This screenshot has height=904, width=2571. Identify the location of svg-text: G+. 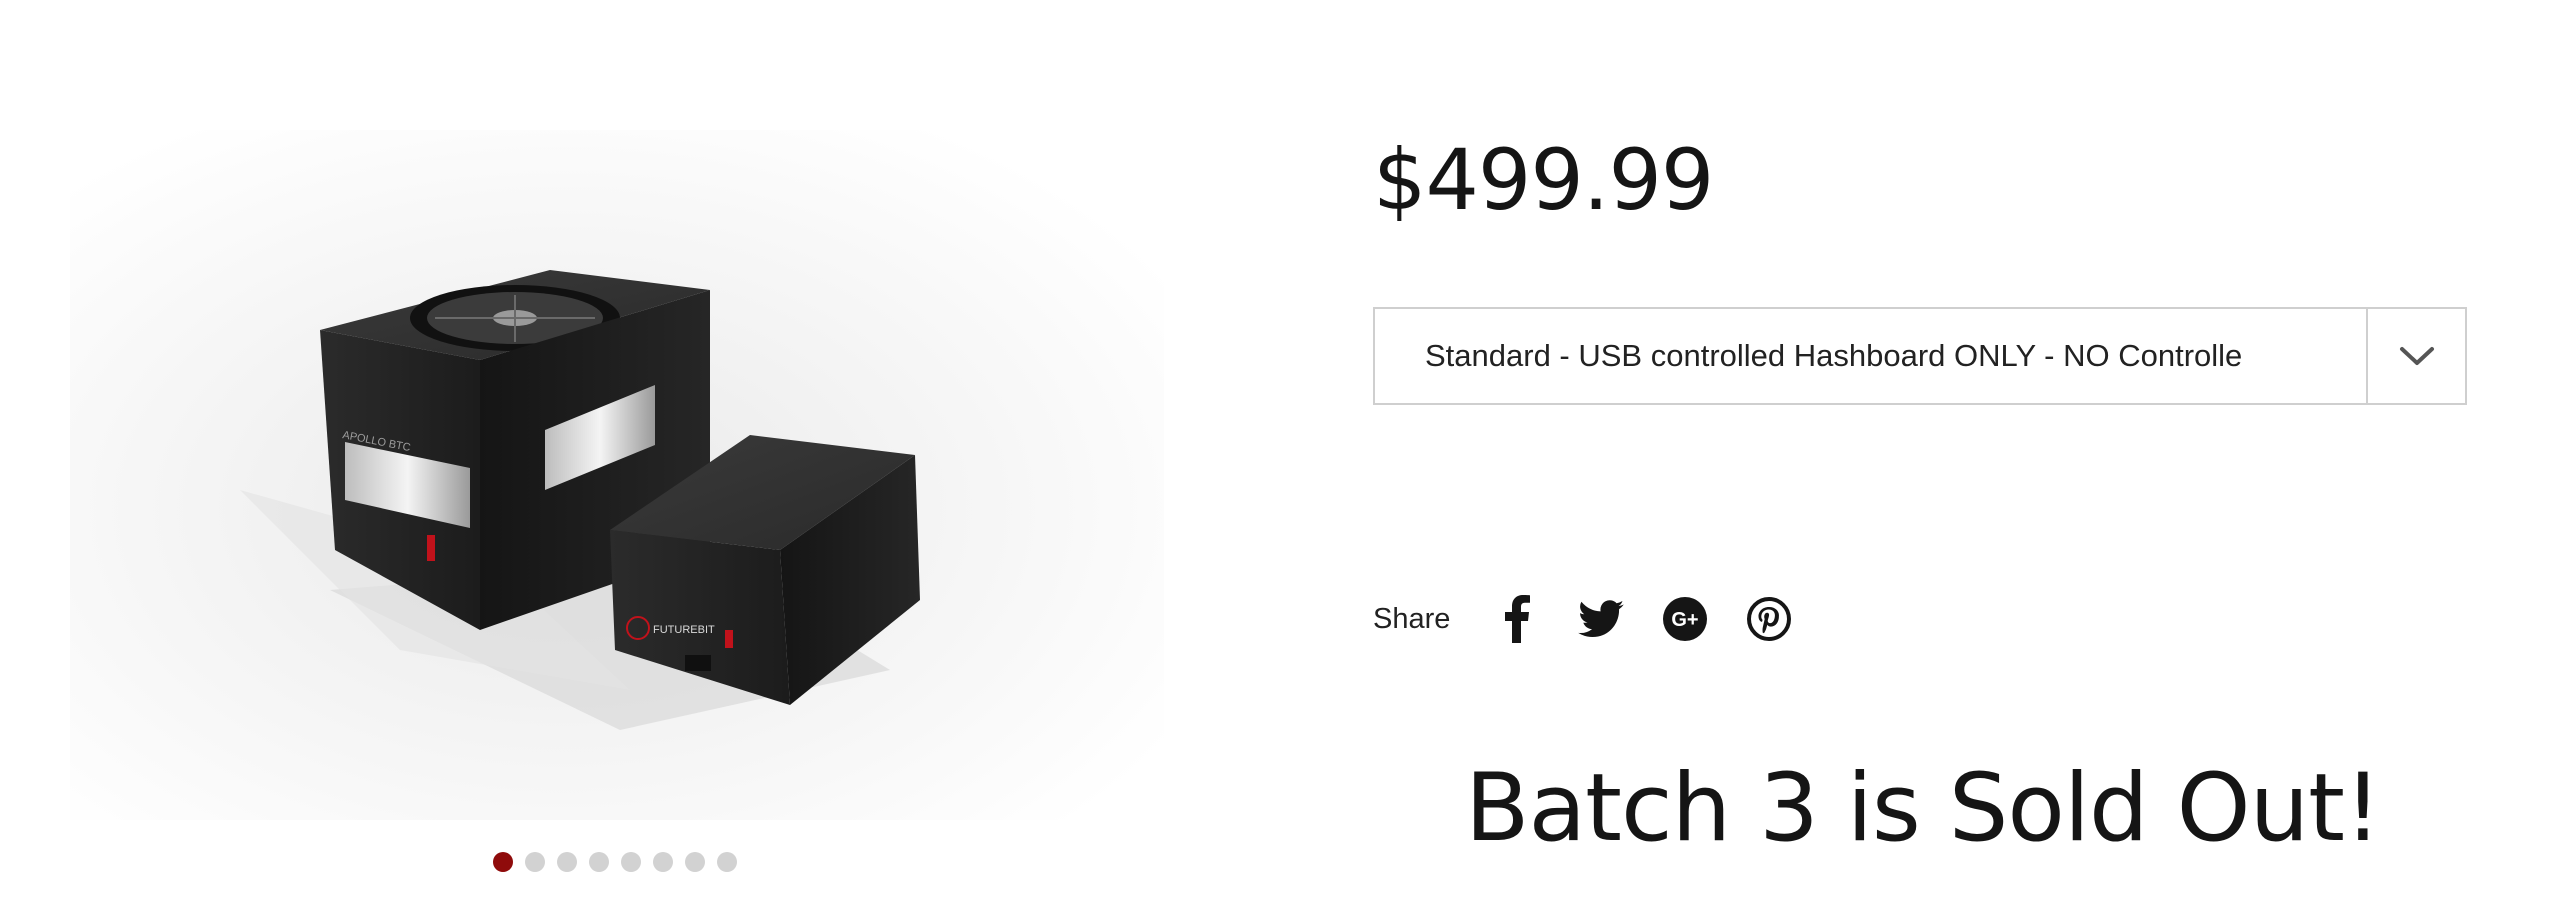
(1685, 620).